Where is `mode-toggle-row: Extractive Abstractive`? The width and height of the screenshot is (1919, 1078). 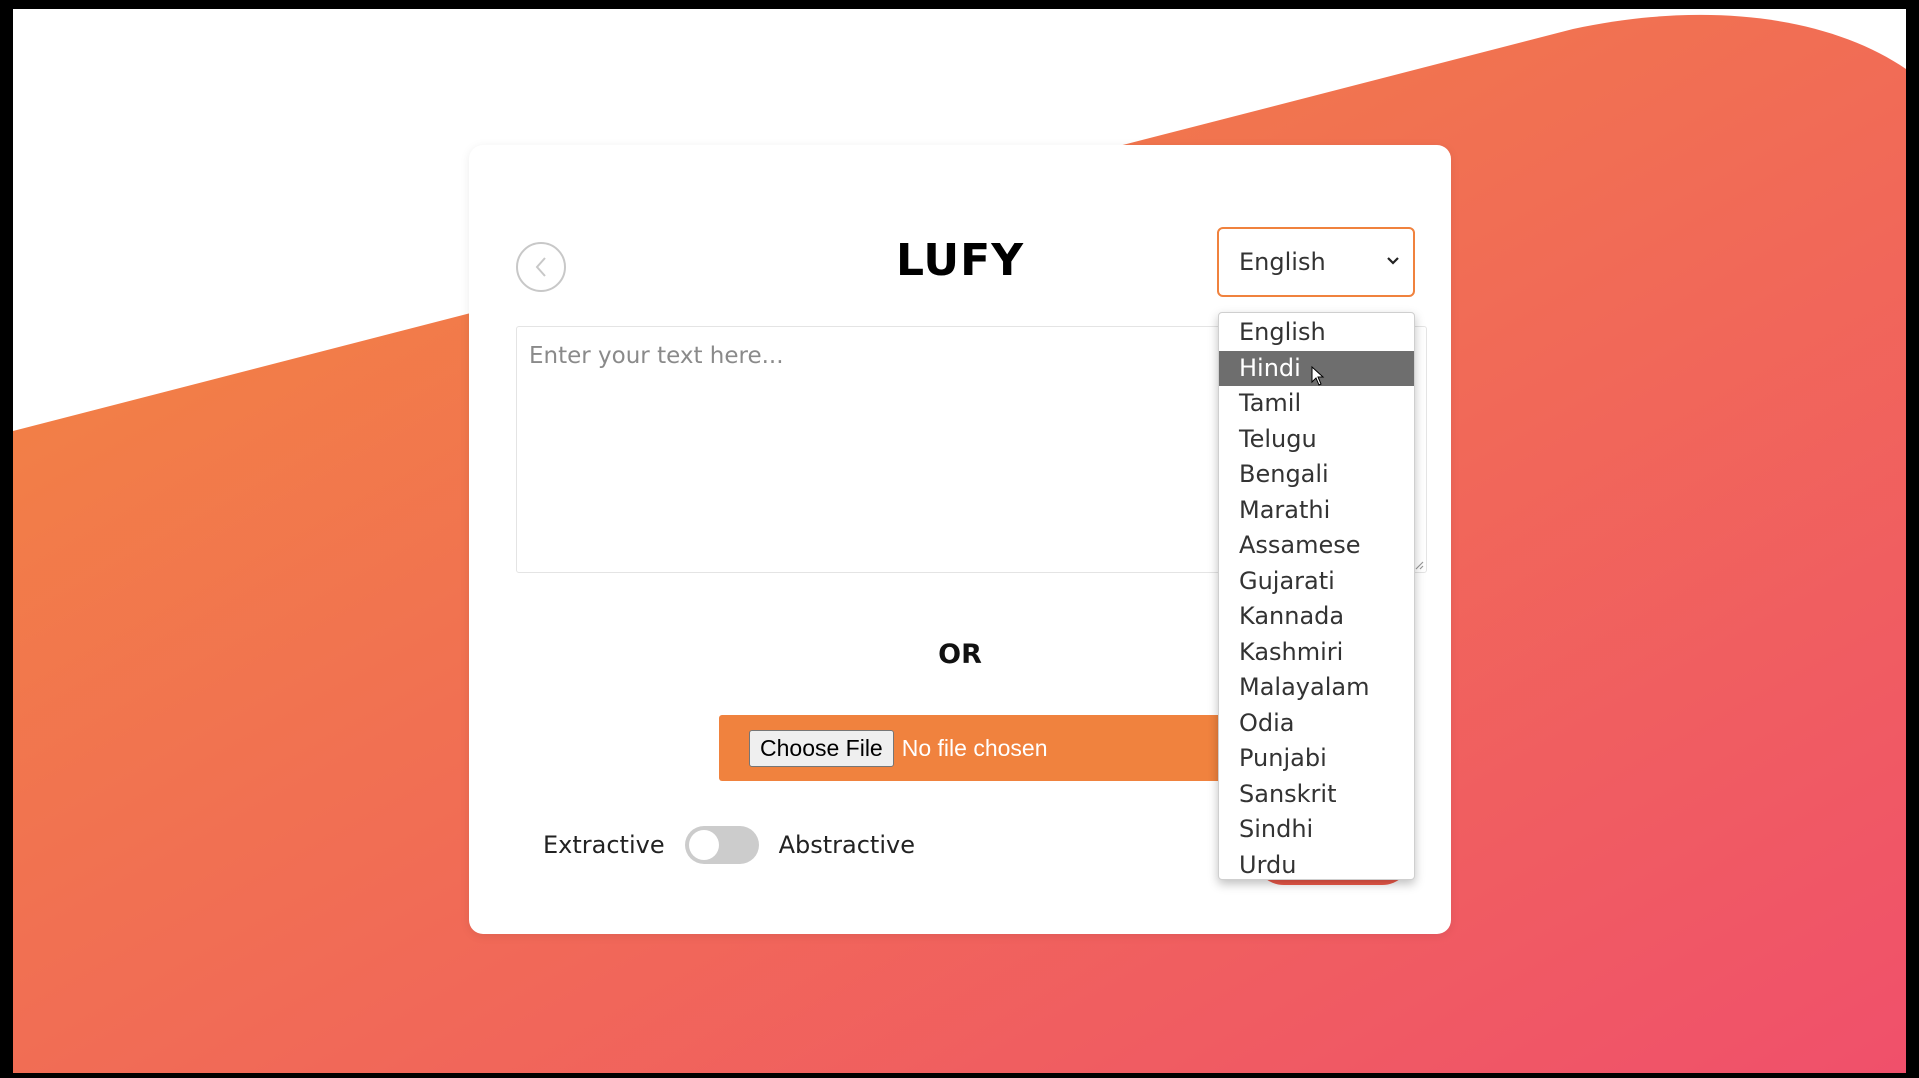 mode-toggle-row: Extractive Abstractive is located at coordinates (729, 845).